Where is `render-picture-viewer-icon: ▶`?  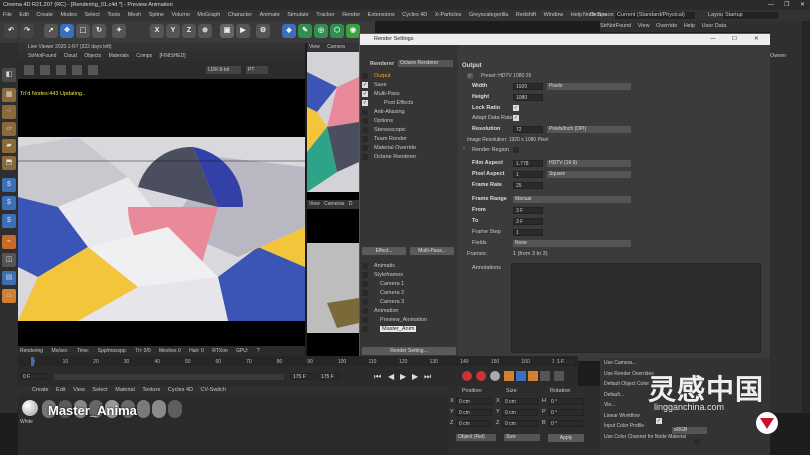 render-picture-viewer-icon: ▶ is located at coordinates (243, 31).